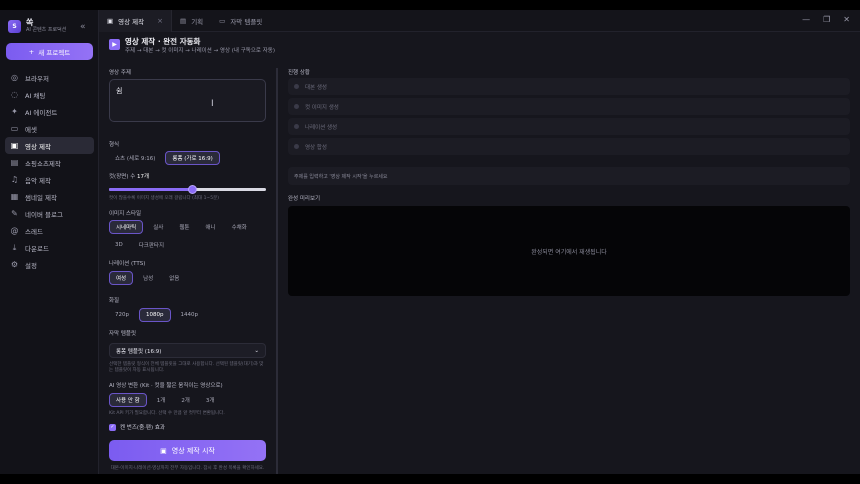 This screenshot has height=484, width=860. I want to click on option-chip: 1개, so click(161, 400).